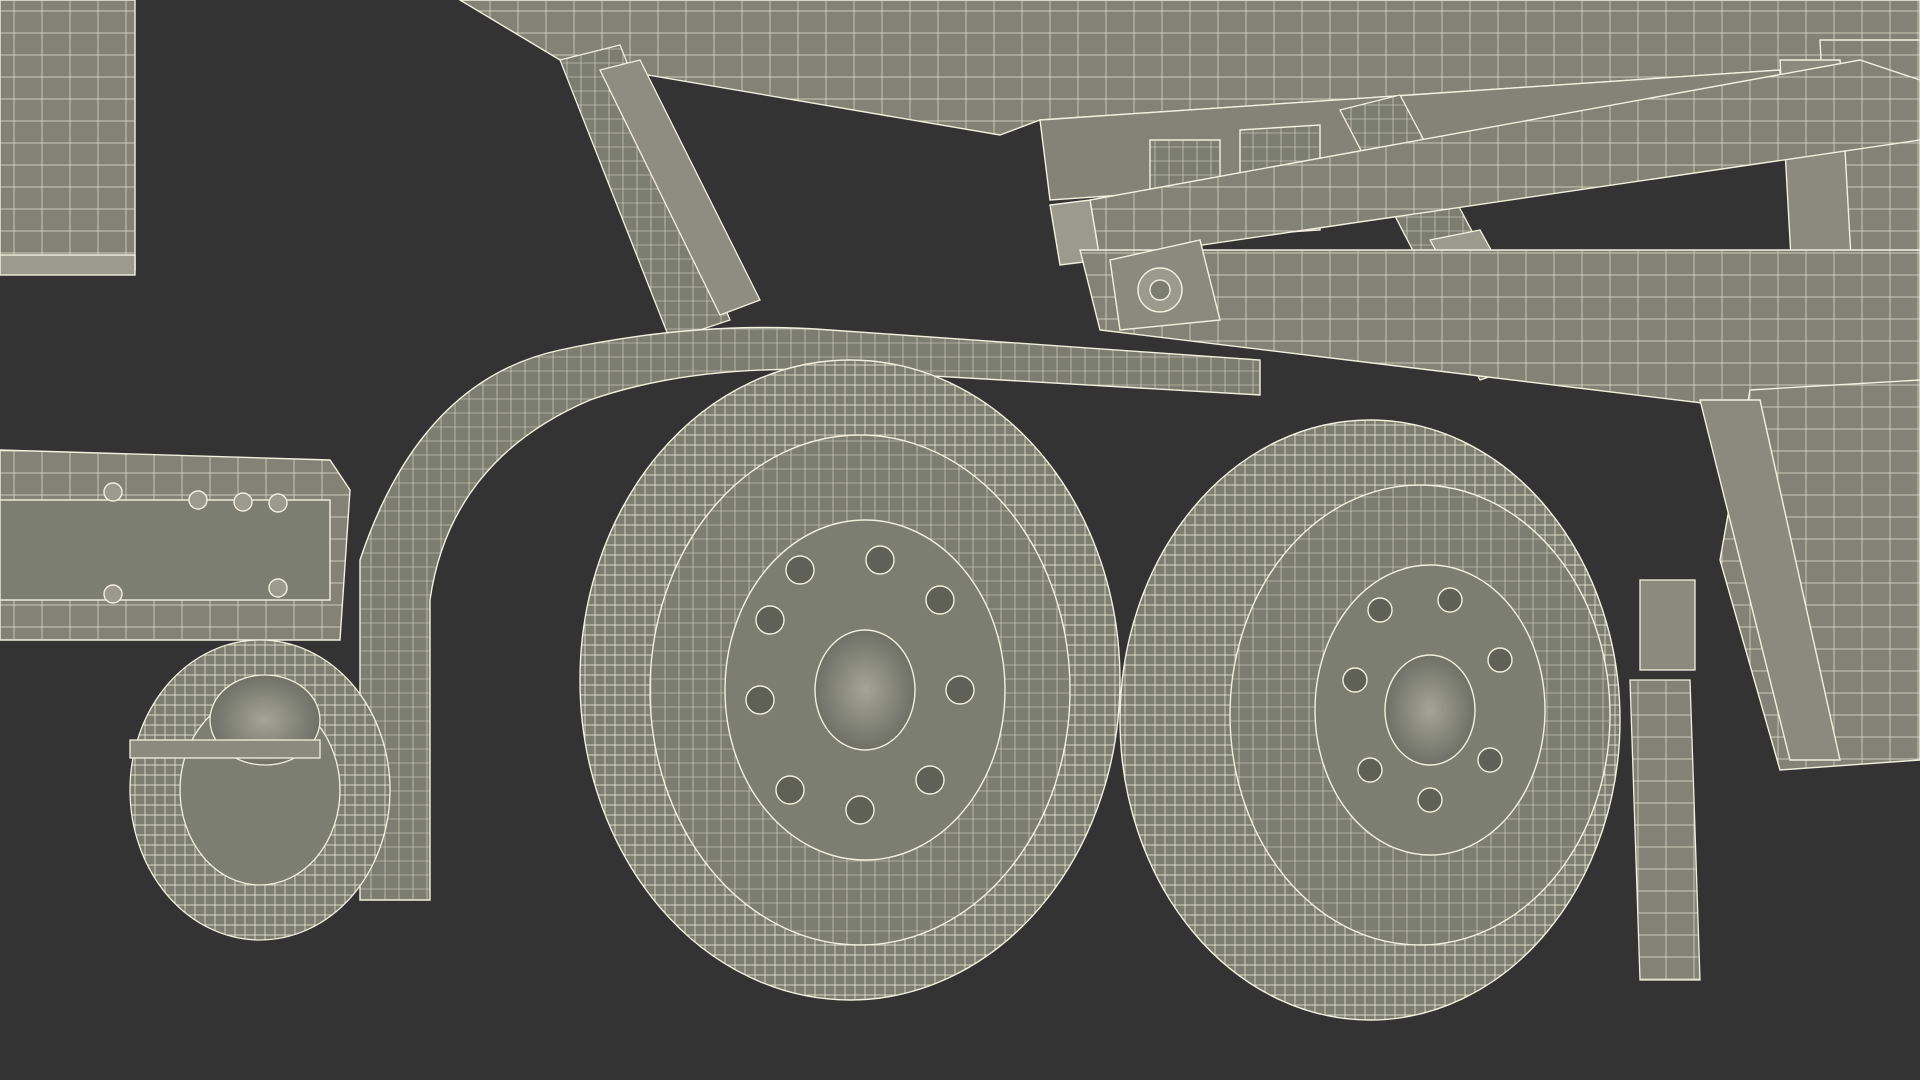  Describe the element at coordinates (1665, 780) in the screenshot. I see `rear-mudflap` at that location.